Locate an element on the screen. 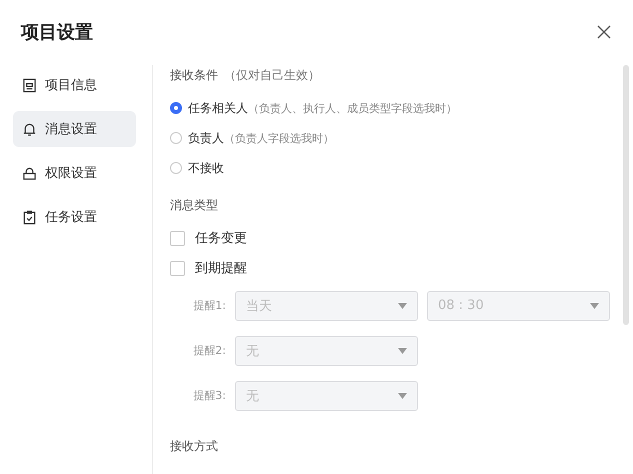 The width and height of the screenshot is (633, 474). radio-option: 不接收 is located at coordinates (396, 168).